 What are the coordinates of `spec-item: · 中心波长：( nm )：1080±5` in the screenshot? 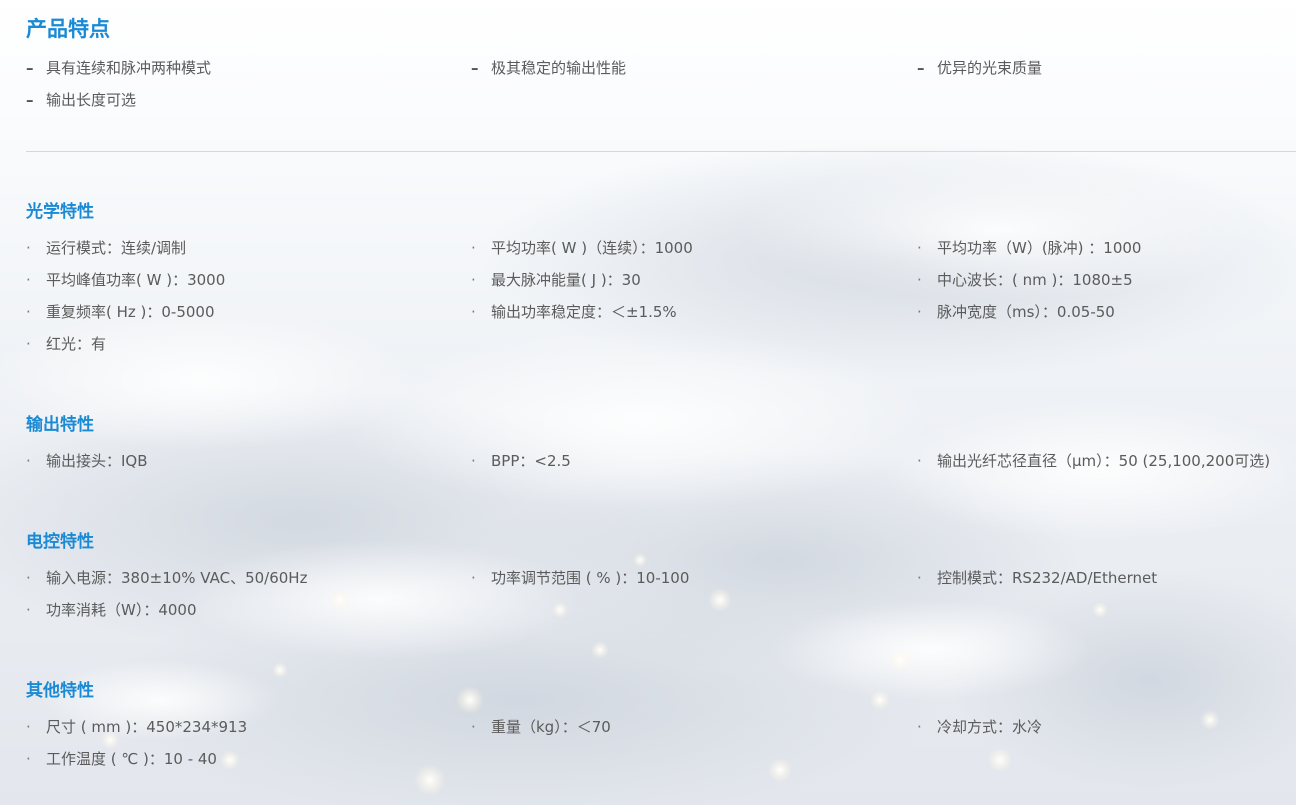 It's located at (1025, 280).